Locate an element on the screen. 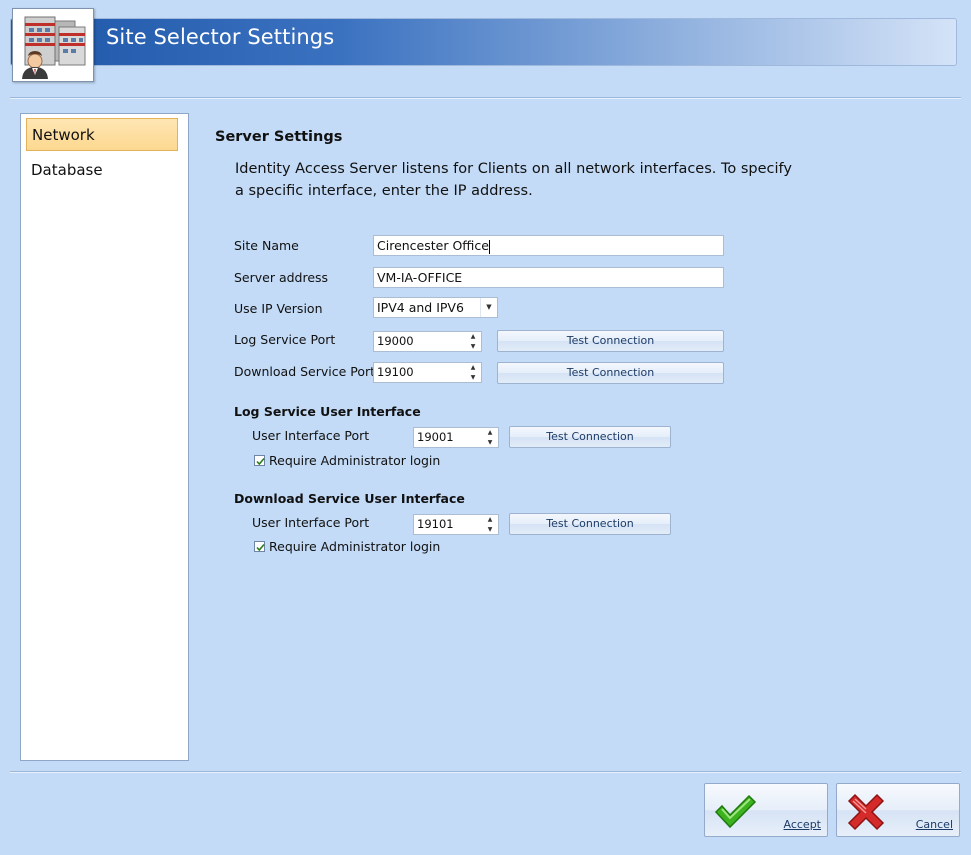 The image size is (971, 855). log-ui-test-connection-button: Test Connection is located at coordinates (590, 437).